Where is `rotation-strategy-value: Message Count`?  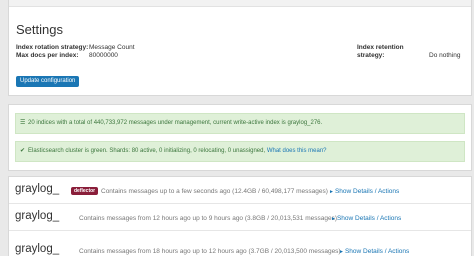
rotation-strategy-value: Message Count is located at coordinates (112, 47).